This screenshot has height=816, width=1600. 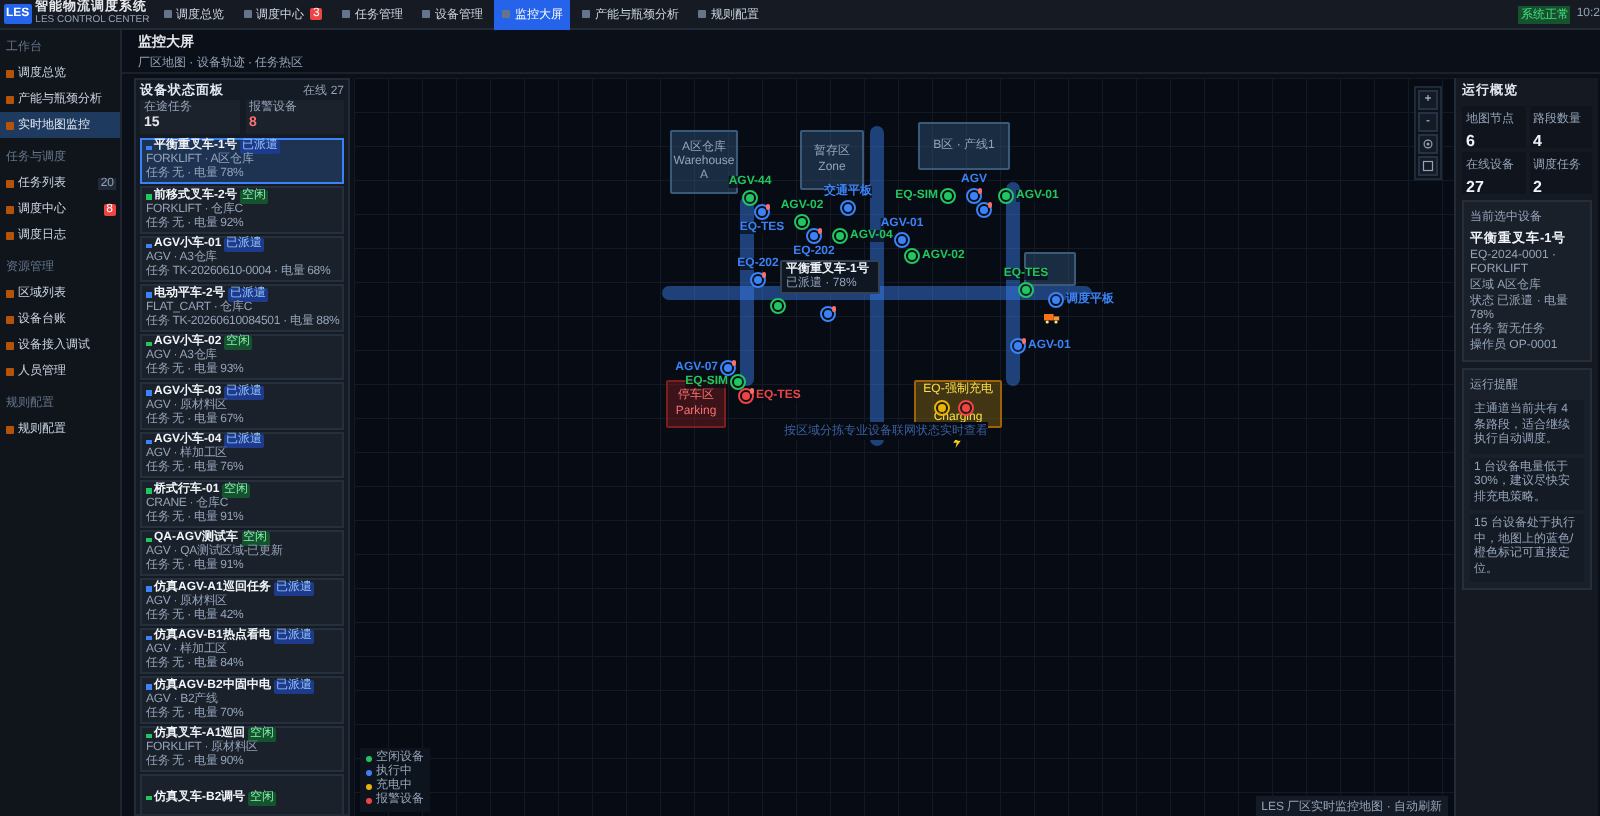 I want to click on fit-button, so click(x=1428, y=166).